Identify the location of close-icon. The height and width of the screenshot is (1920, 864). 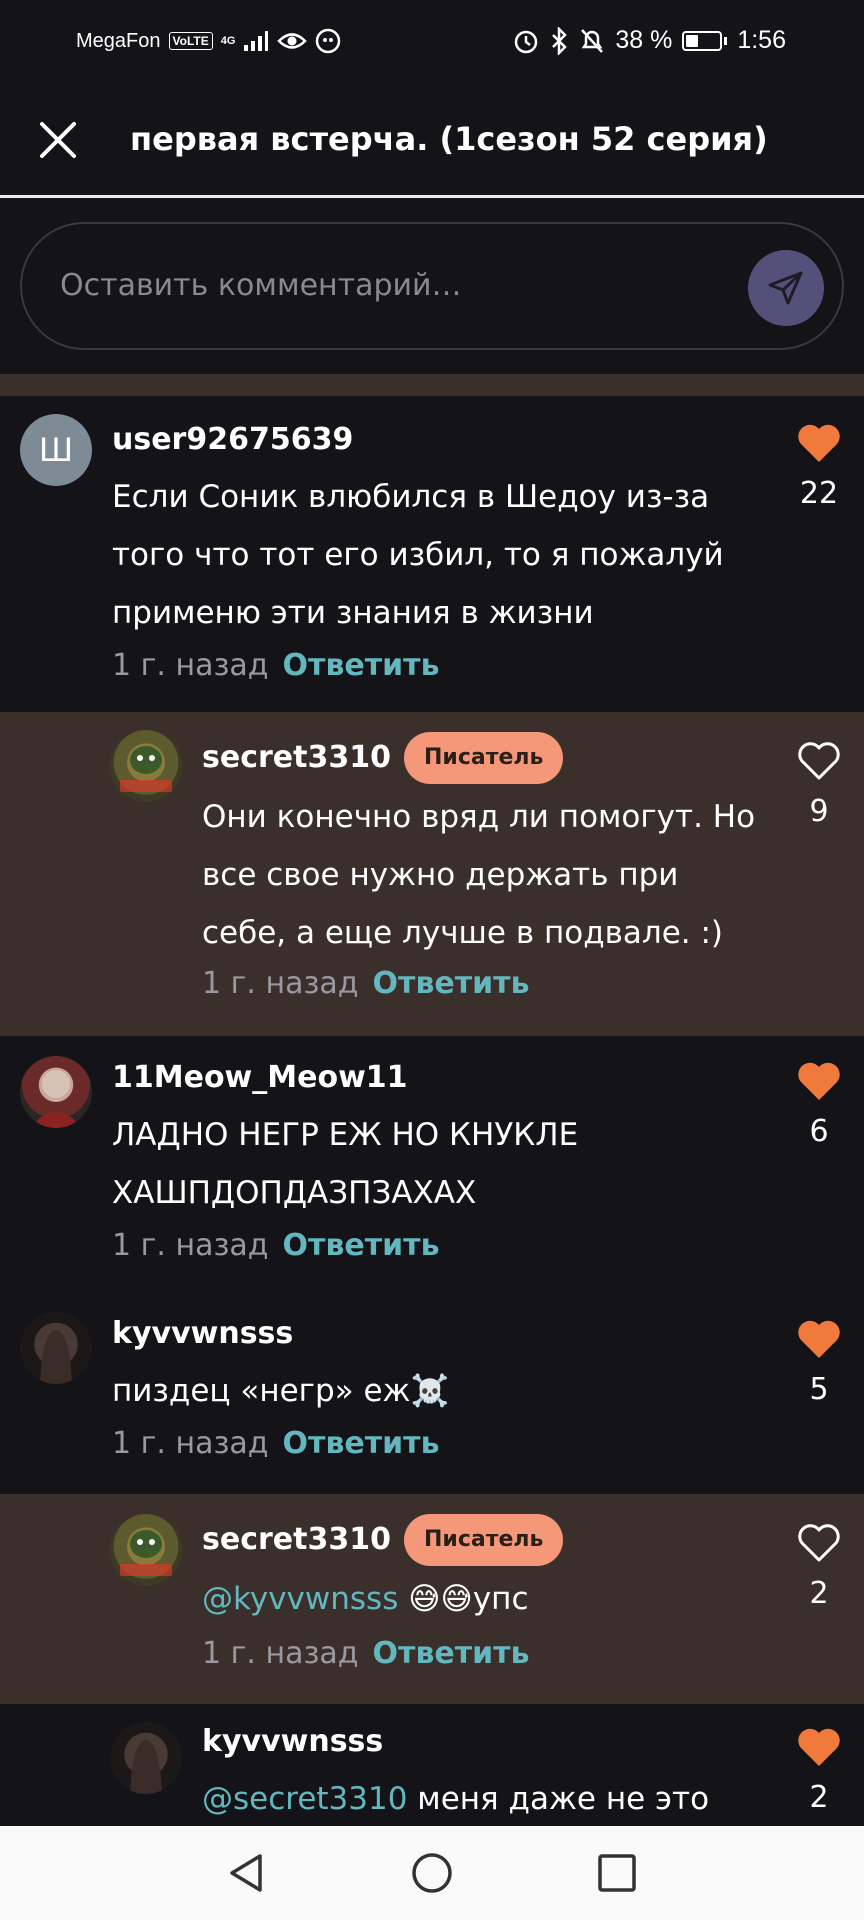
(58, 140).